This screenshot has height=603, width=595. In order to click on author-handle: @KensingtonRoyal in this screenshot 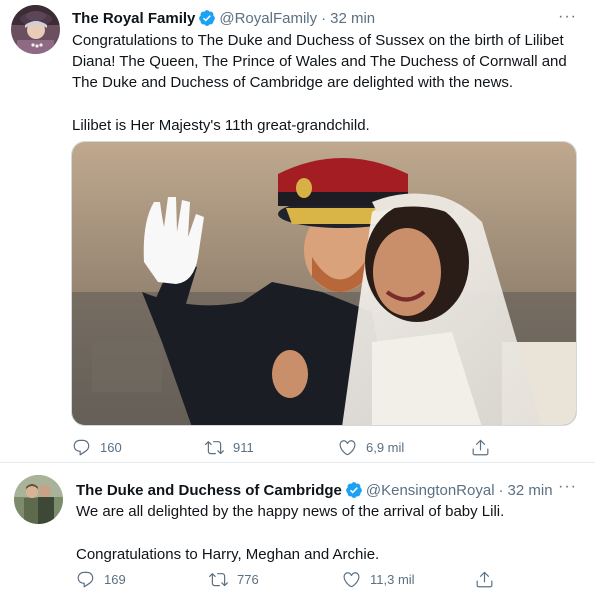, I will do `click(430, 490)`.